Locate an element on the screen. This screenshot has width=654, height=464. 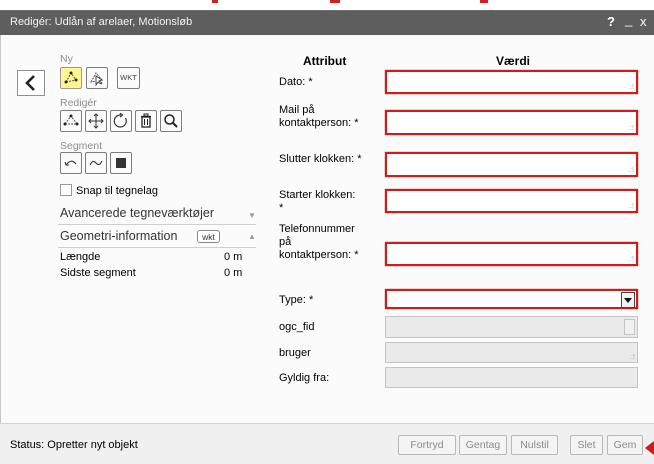
telefon-input: .:! is located at coordinates (511, 254).